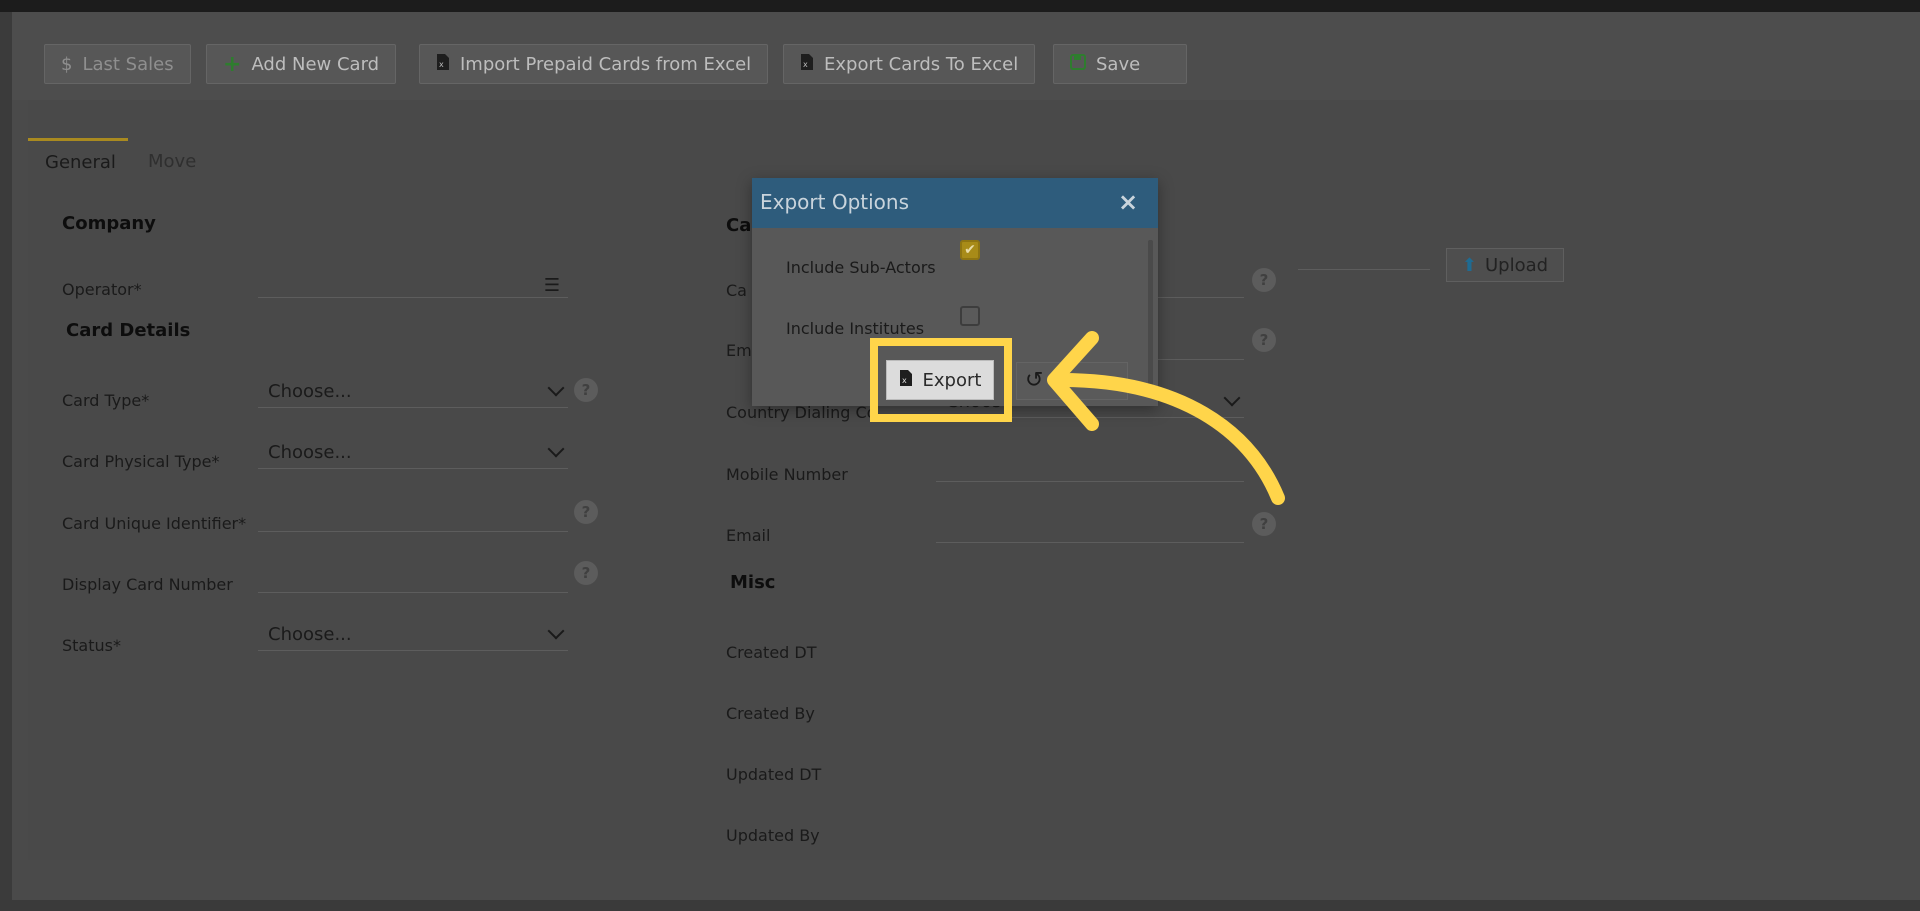  Describe the element at coordinates (739, 225) in the screenshot. I see `right-section-title: Ca` at that location.